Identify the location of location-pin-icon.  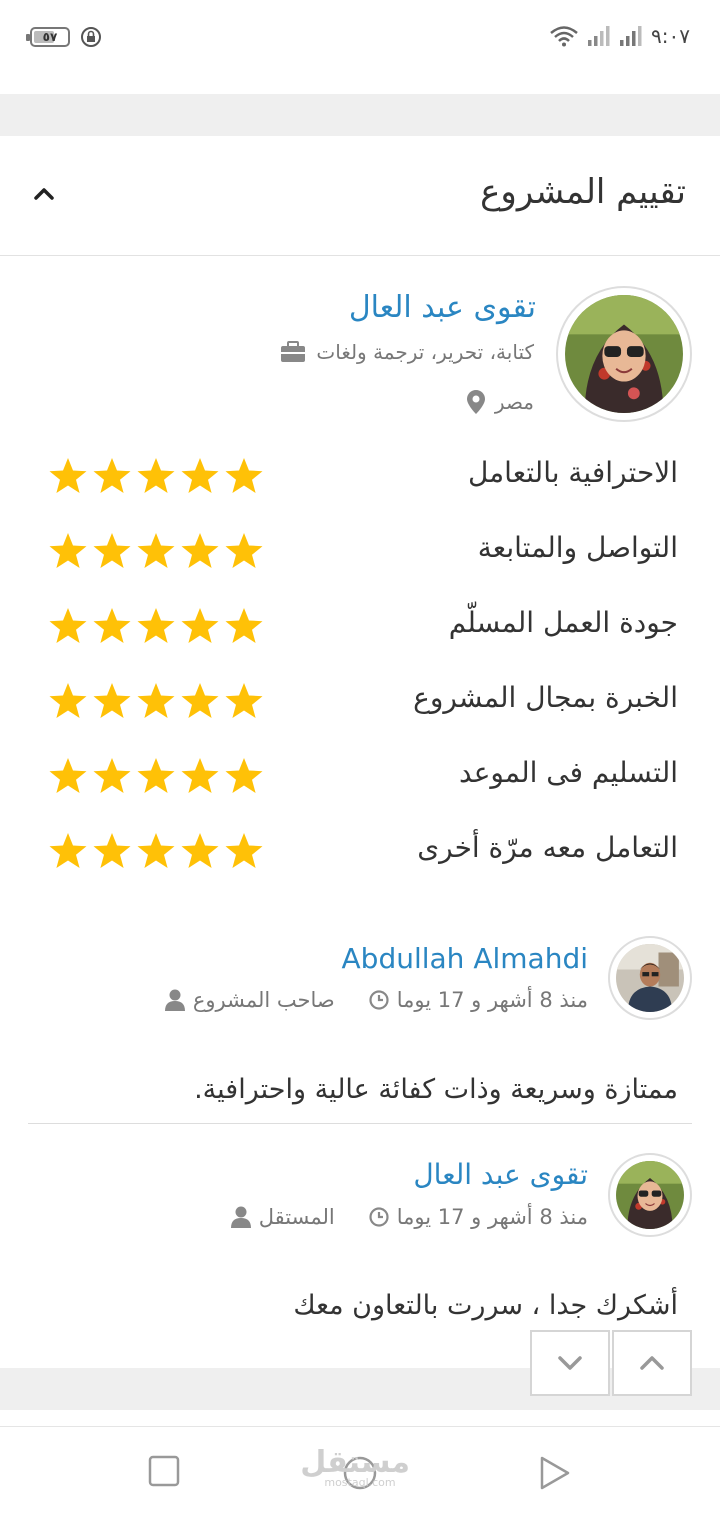
(475, 402).